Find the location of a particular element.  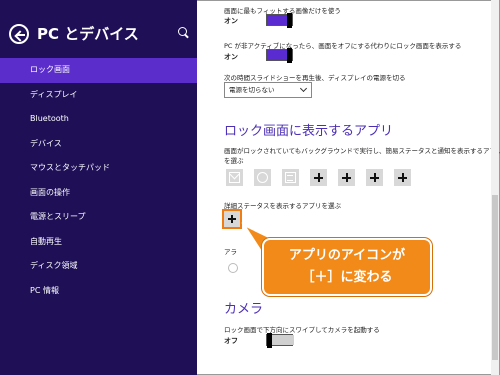

sidebar-item-lock-screen: ロック画面 is located at coordinates (98, 70).